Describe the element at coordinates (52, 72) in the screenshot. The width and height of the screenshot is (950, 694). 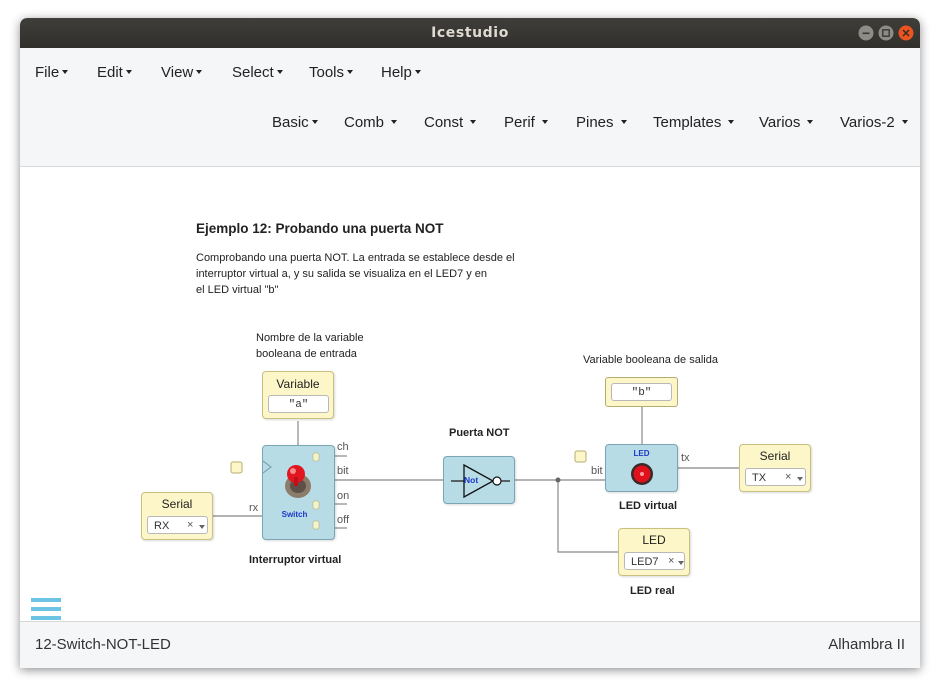
I see `menu-file: File` at that location.